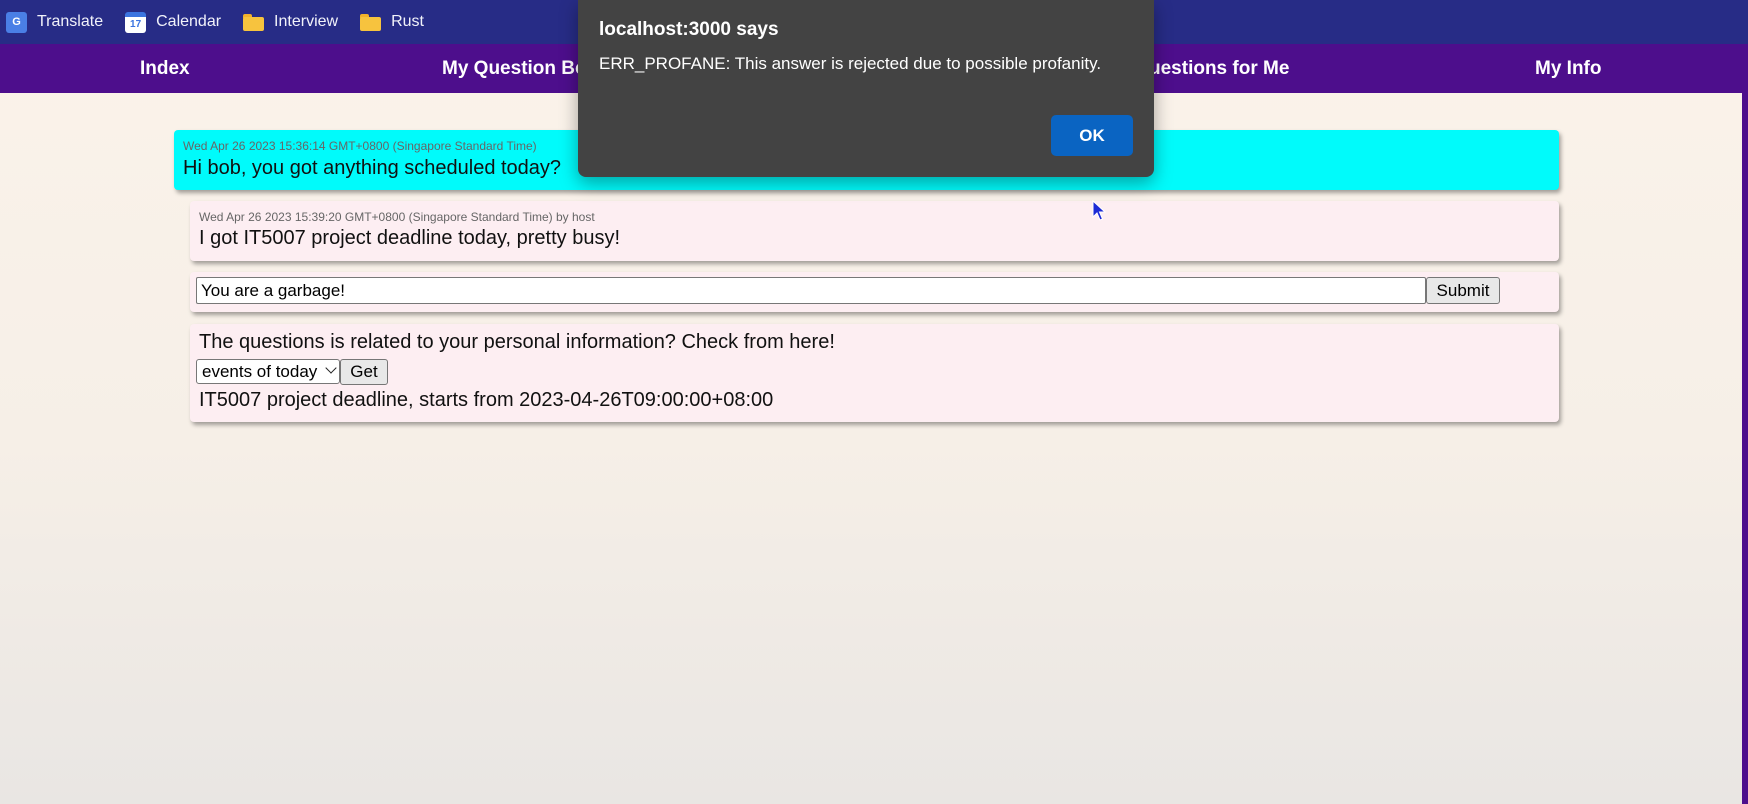 This screenshot has width=1748, height=804. What do you see at coordinates (16, 22) in the screenshot?
I see `google-translate-icon: G` at bounding box center [16, 22].